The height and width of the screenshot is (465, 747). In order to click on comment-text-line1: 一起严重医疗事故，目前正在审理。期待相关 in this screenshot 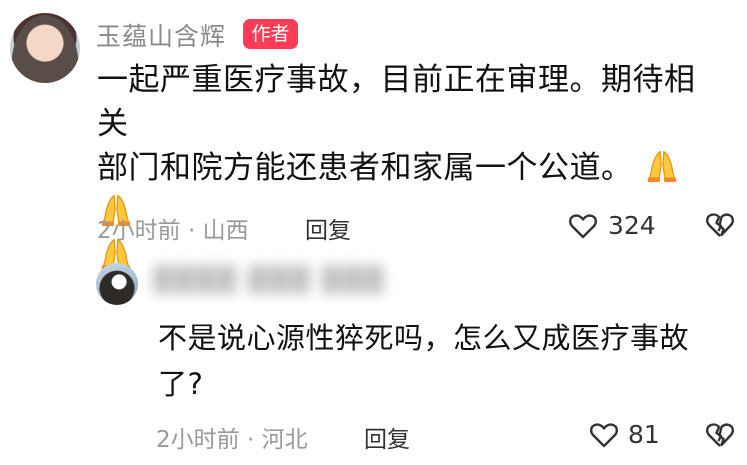, I will do `click(396, 102)`.